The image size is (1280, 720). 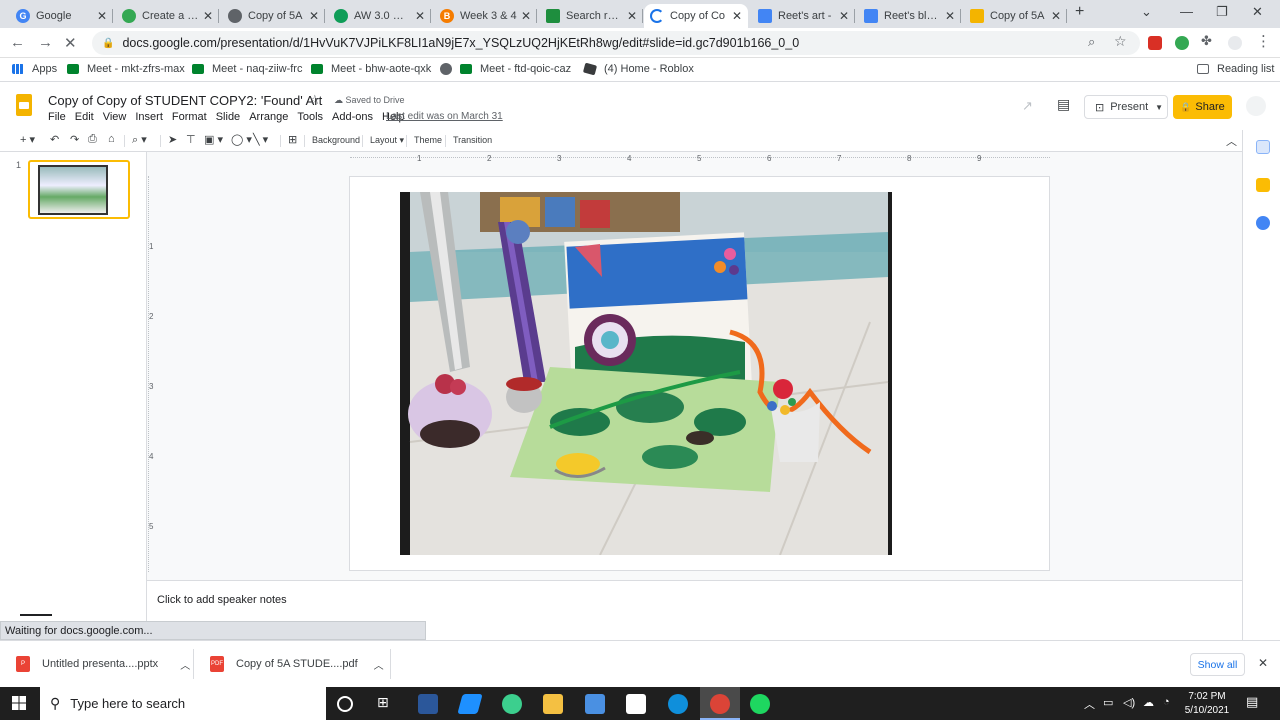 What do you see at coordinates (241, 139) in the screenshot?
I see `shape-icon: ◯ ▾` at bounding box center [241, 139].